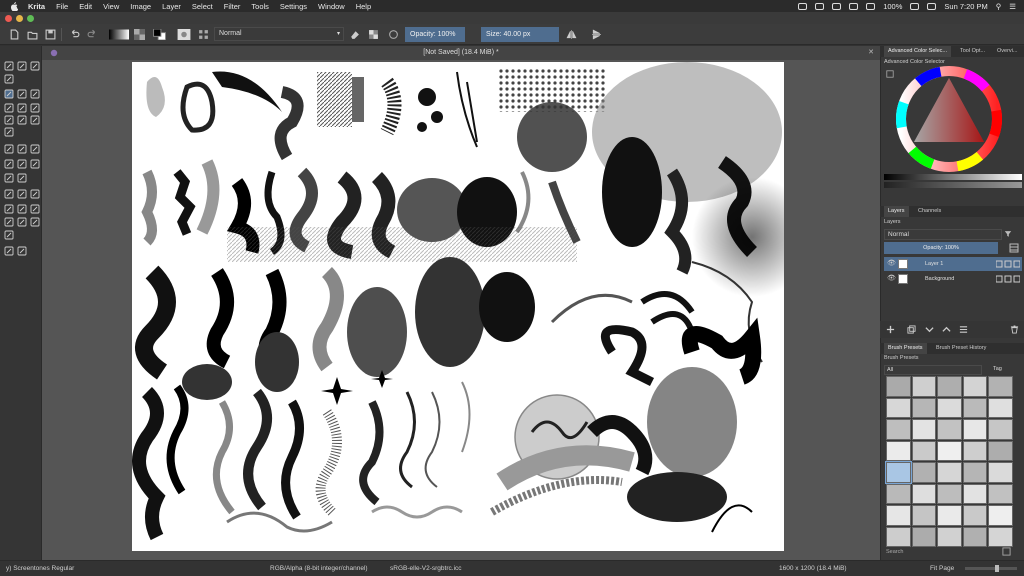  I want to click on window-zoom-button, so click(30, 18).